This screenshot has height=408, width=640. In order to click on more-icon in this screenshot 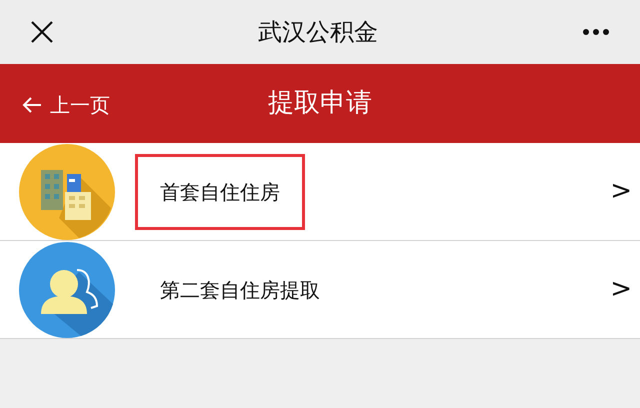, I will do `click(596, 32)`.